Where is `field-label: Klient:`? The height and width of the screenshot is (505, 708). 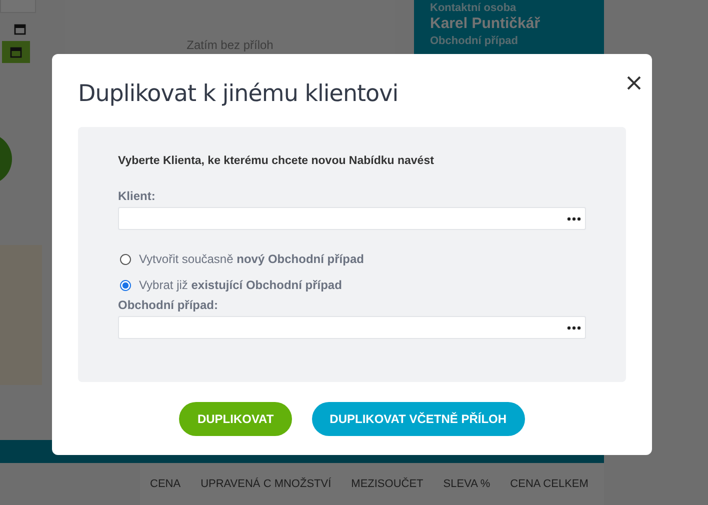
field-label: Klient: is located at coordinates (137, 196).